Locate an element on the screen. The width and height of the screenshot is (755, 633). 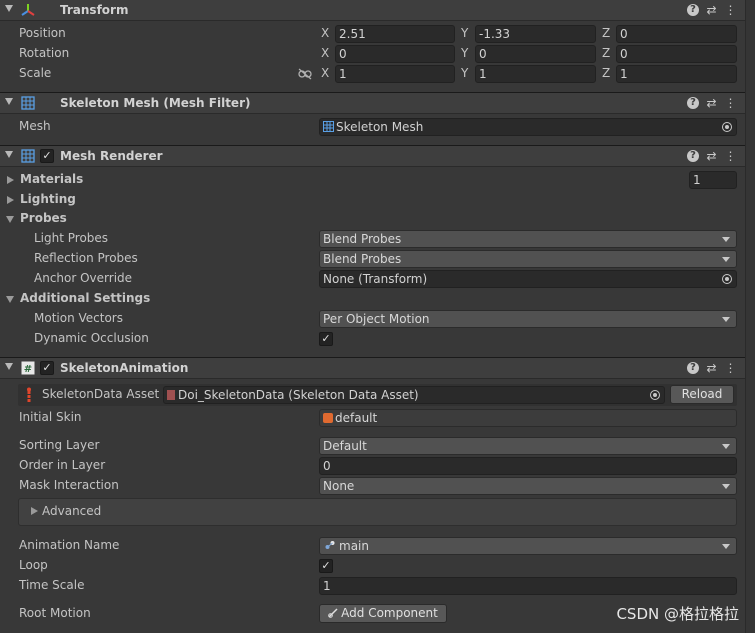
csharp-script-icon: # is located at coordinates (28, 368).